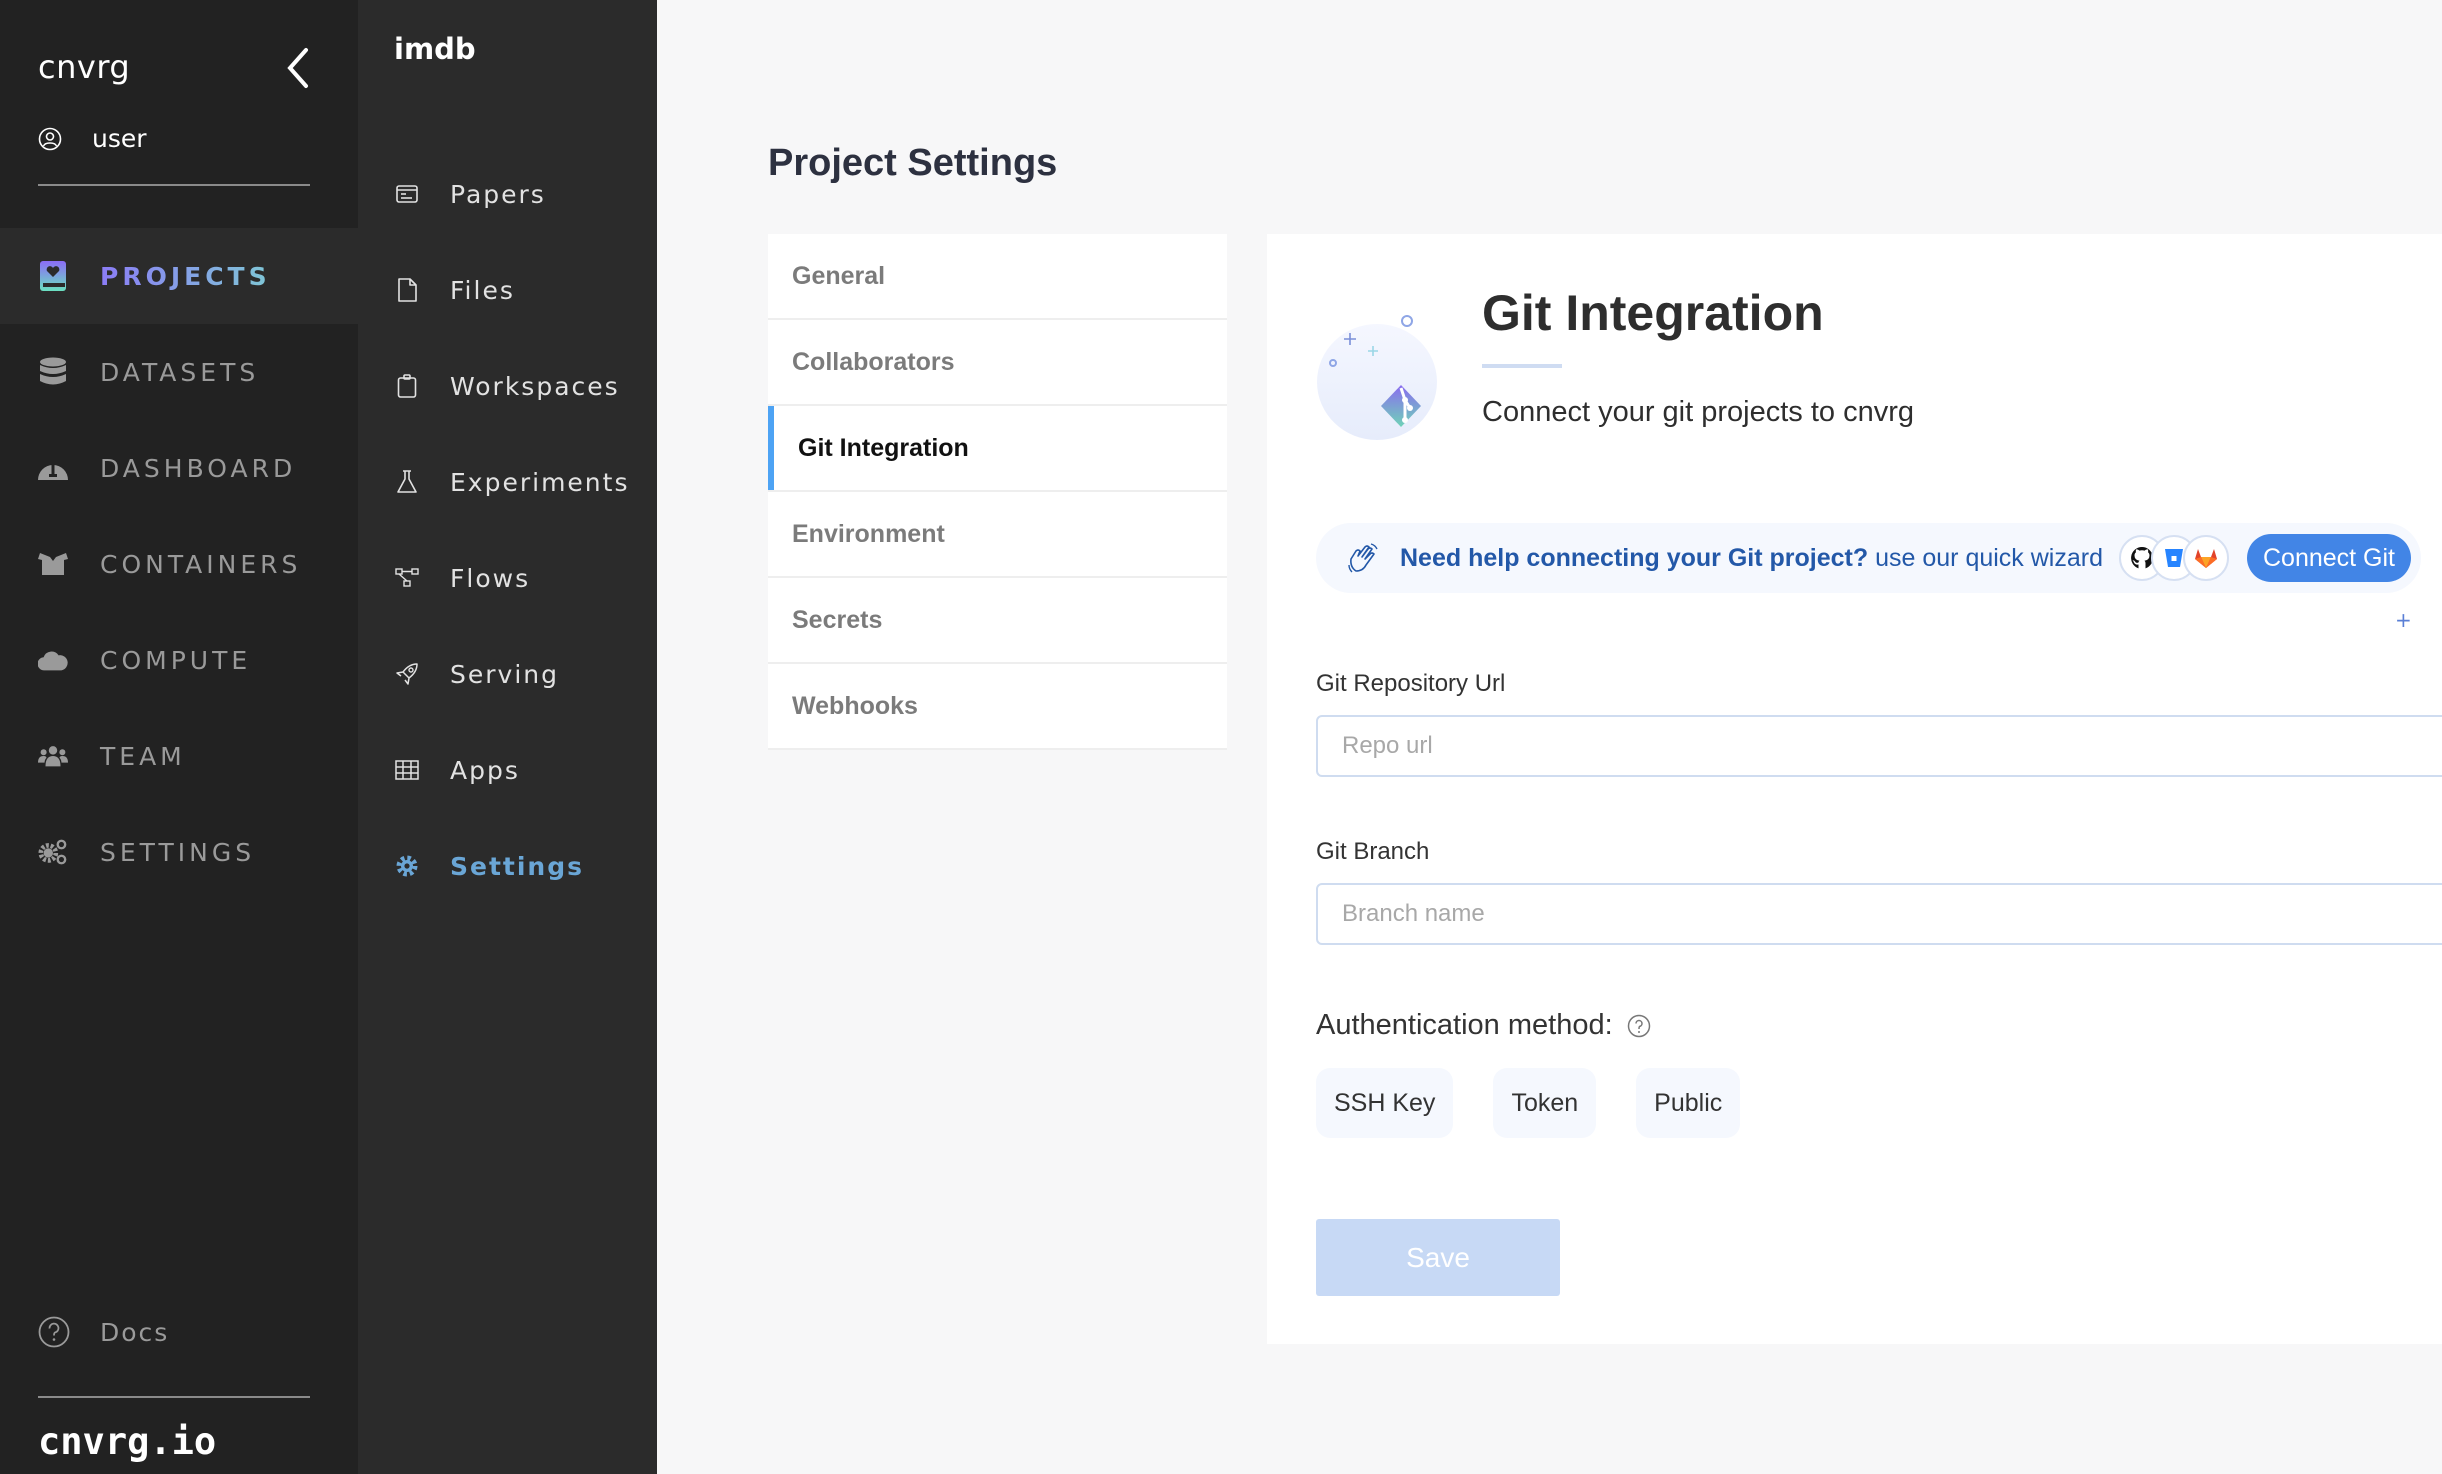  What do you see at coordinates (119, 138) in the screenshot?
I see `username: user` at bounding box center [119, 138].